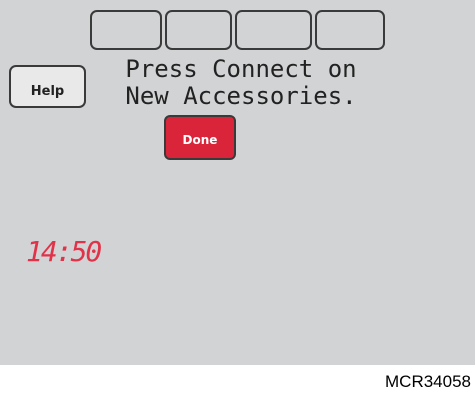 This screenshot has width=475, height=396. I want to click on time-display: 14:50, so click(64, 251).